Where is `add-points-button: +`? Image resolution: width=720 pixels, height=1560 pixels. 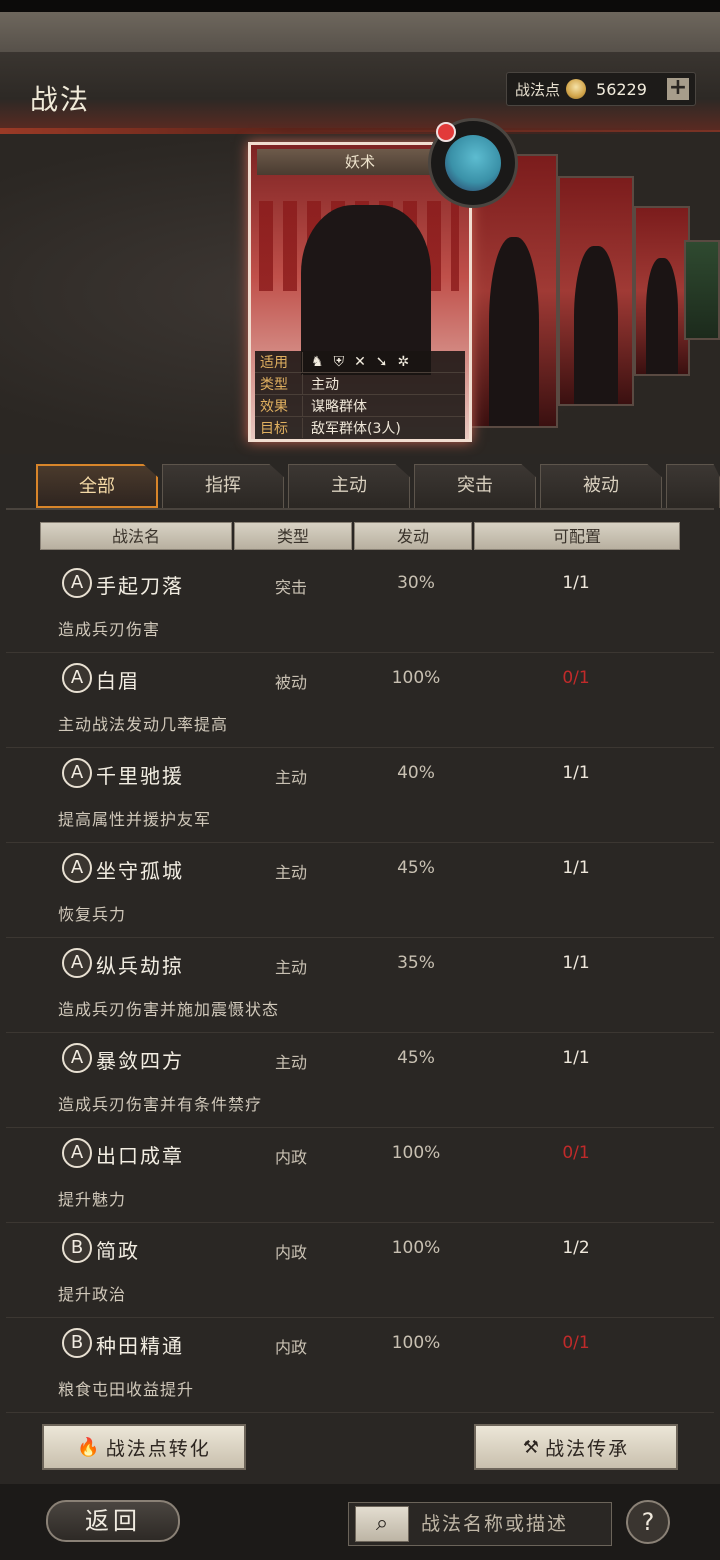
add-points-button: + is located at coordinates (678, 88).